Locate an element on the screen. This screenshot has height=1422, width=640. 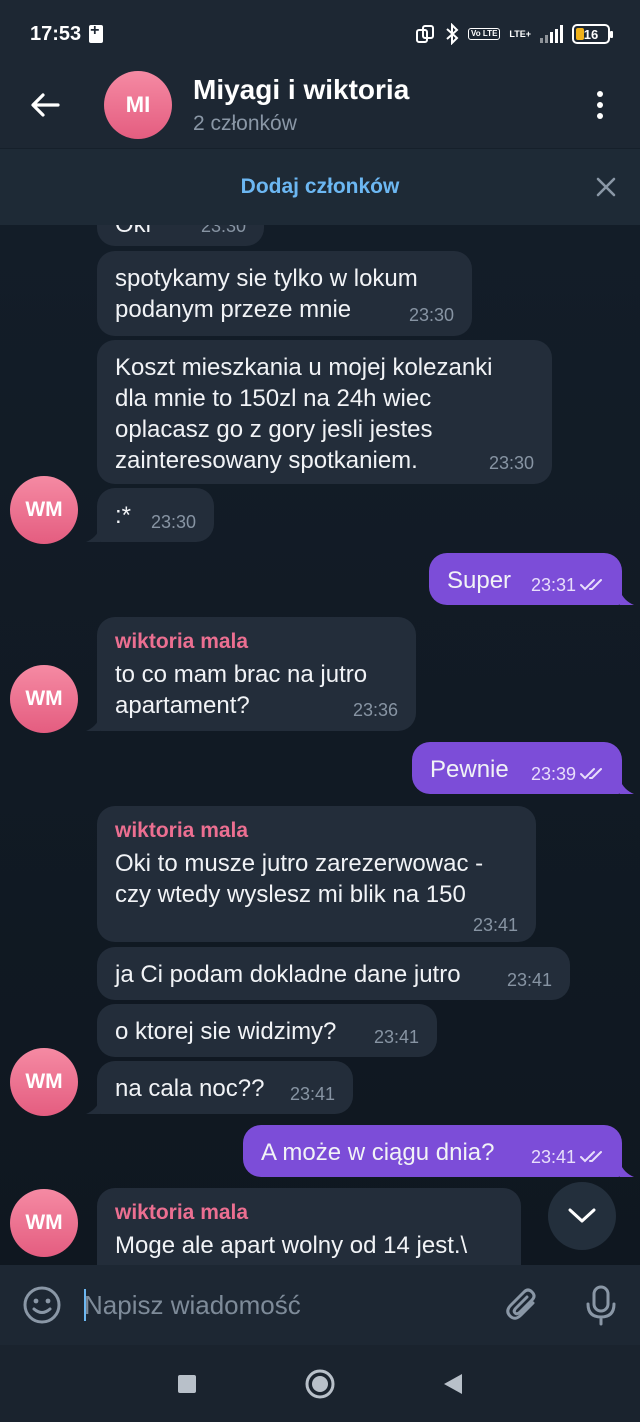
voice-message-button is located at coordinates (601, 1305).